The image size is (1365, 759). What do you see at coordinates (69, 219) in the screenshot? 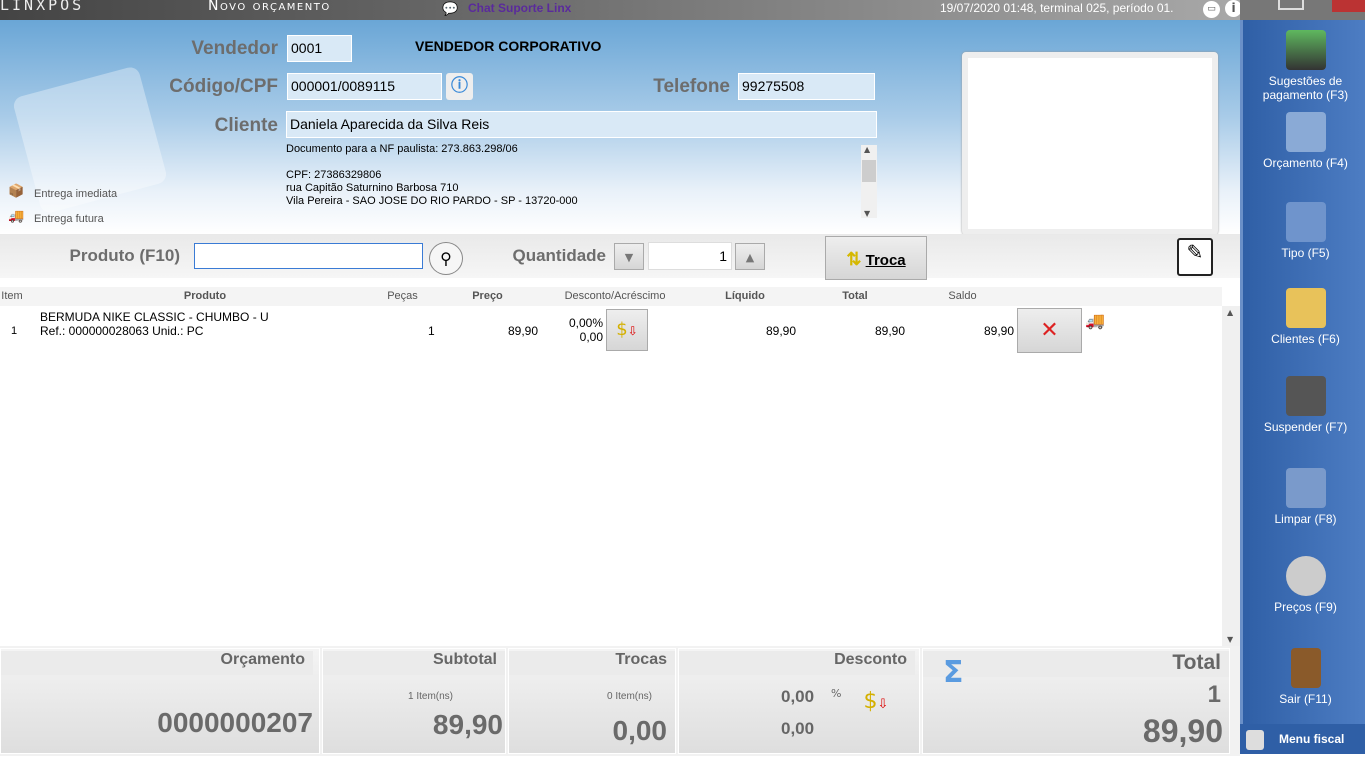
I see `entrega-futura-option: Entrega futura` at bounding box center [69, 219].